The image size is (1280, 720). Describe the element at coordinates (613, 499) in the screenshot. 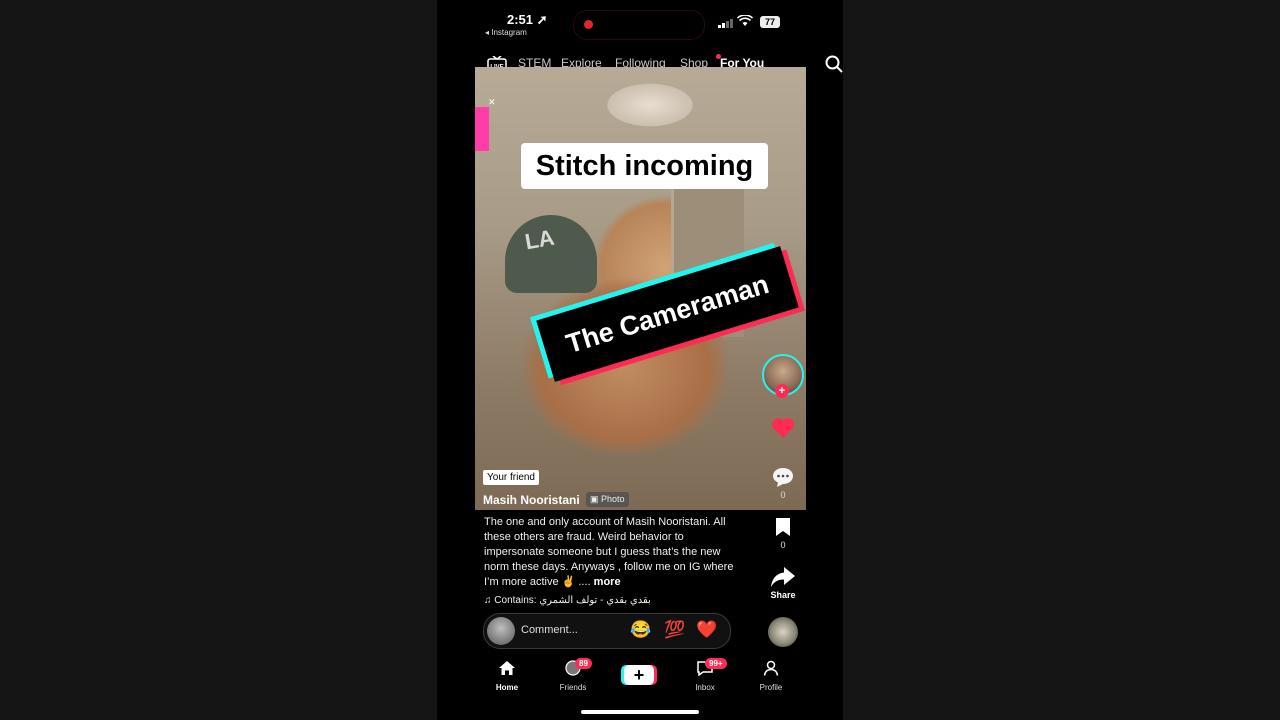

I see `media-type-label: Photo` at that location.